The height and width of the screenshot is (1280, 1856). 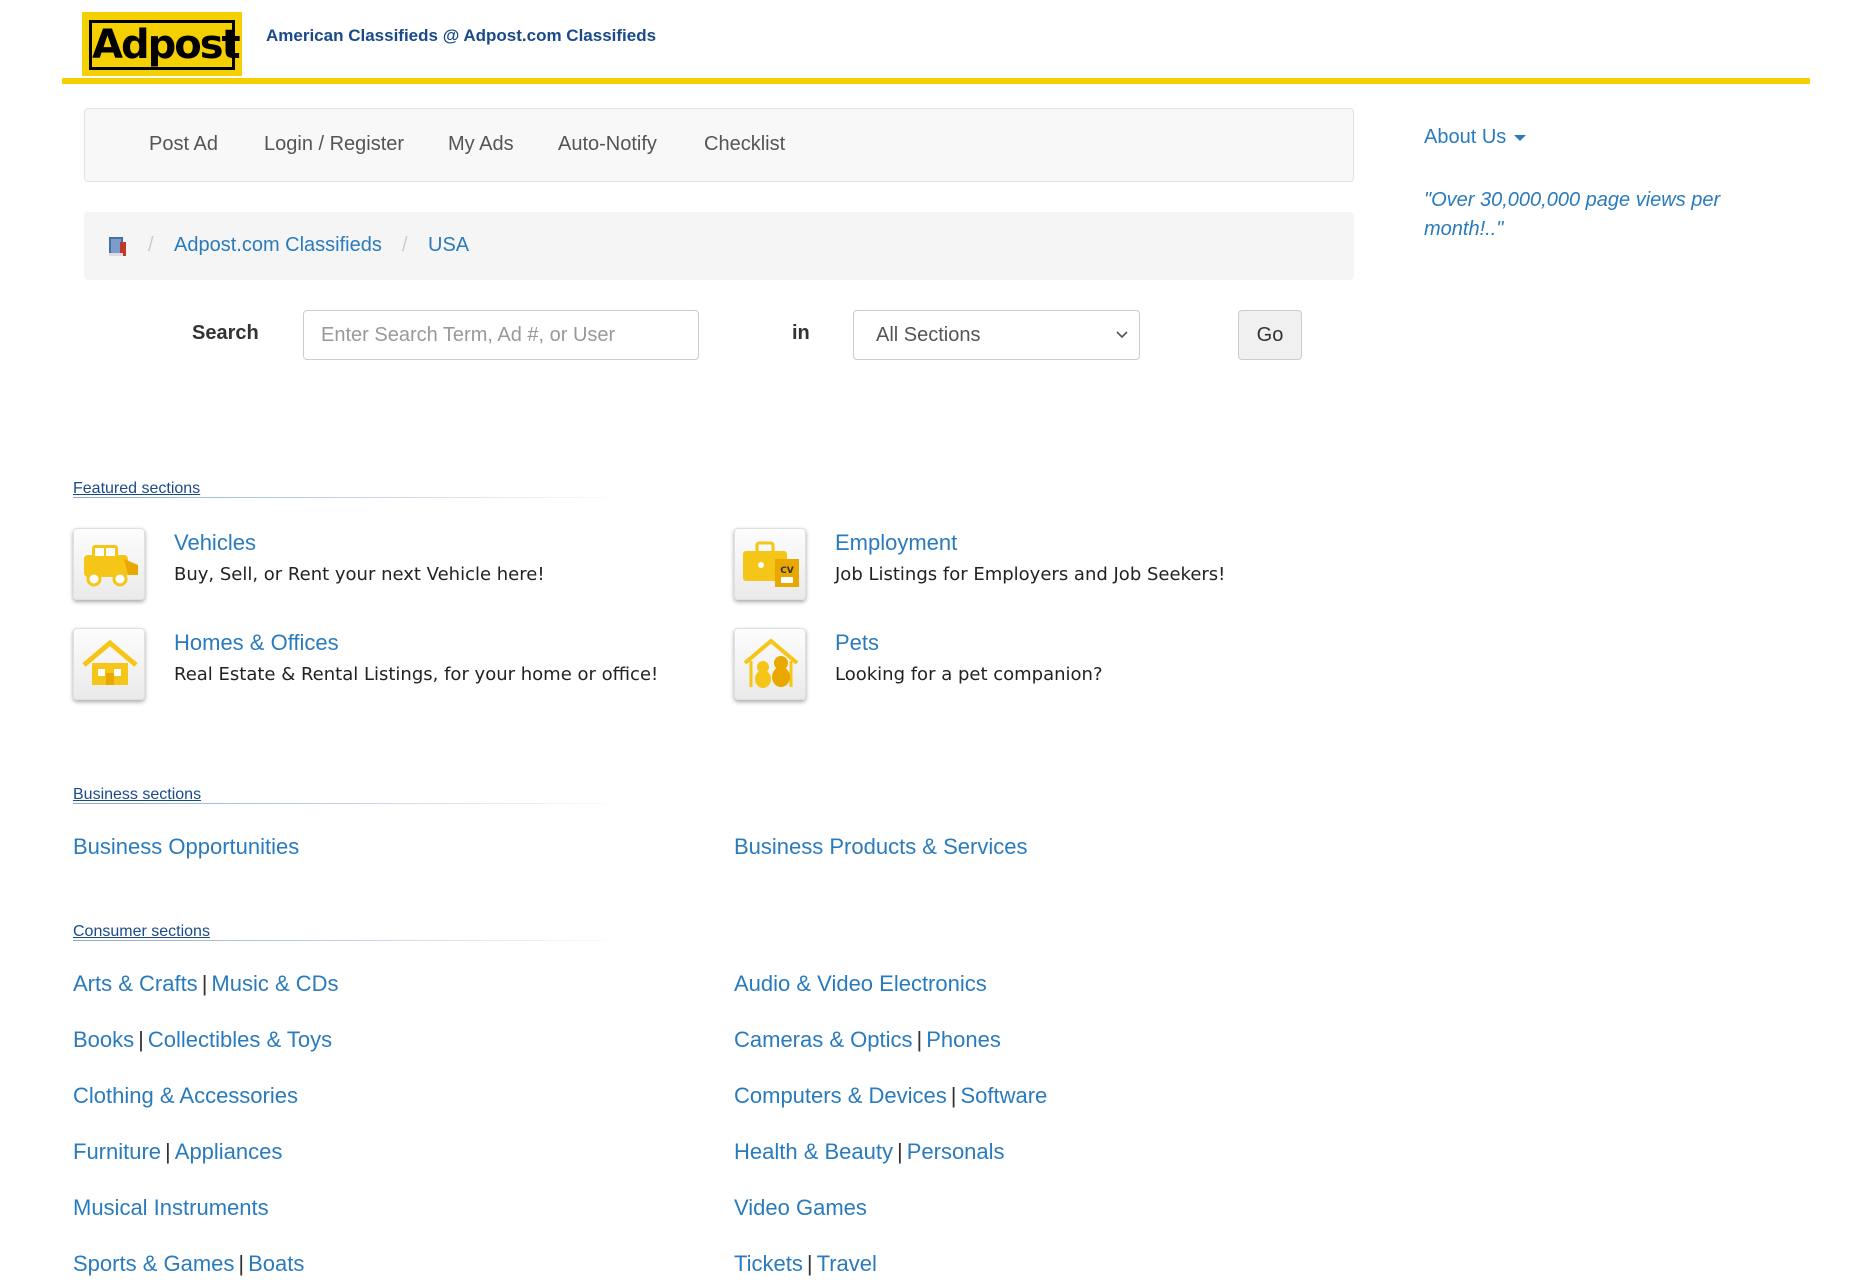 I want to click on list-item: Sports & Games | Boats, so click(x=188, y=1264).